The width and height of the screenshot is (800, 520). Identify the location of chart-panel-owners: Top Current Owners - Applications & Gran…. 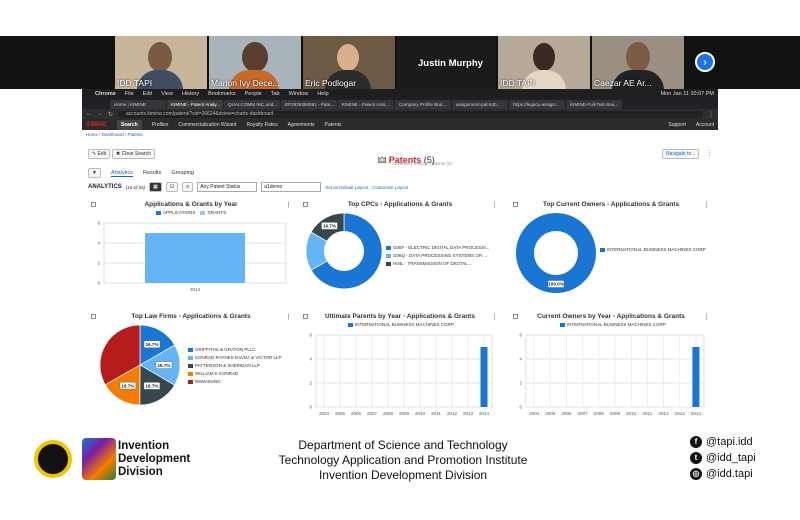
(611, 249).